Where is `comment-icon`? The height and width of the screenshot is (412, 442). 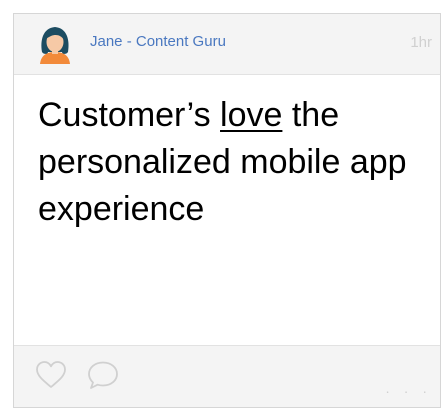 comment-icon is located at coordinates (103, 375).